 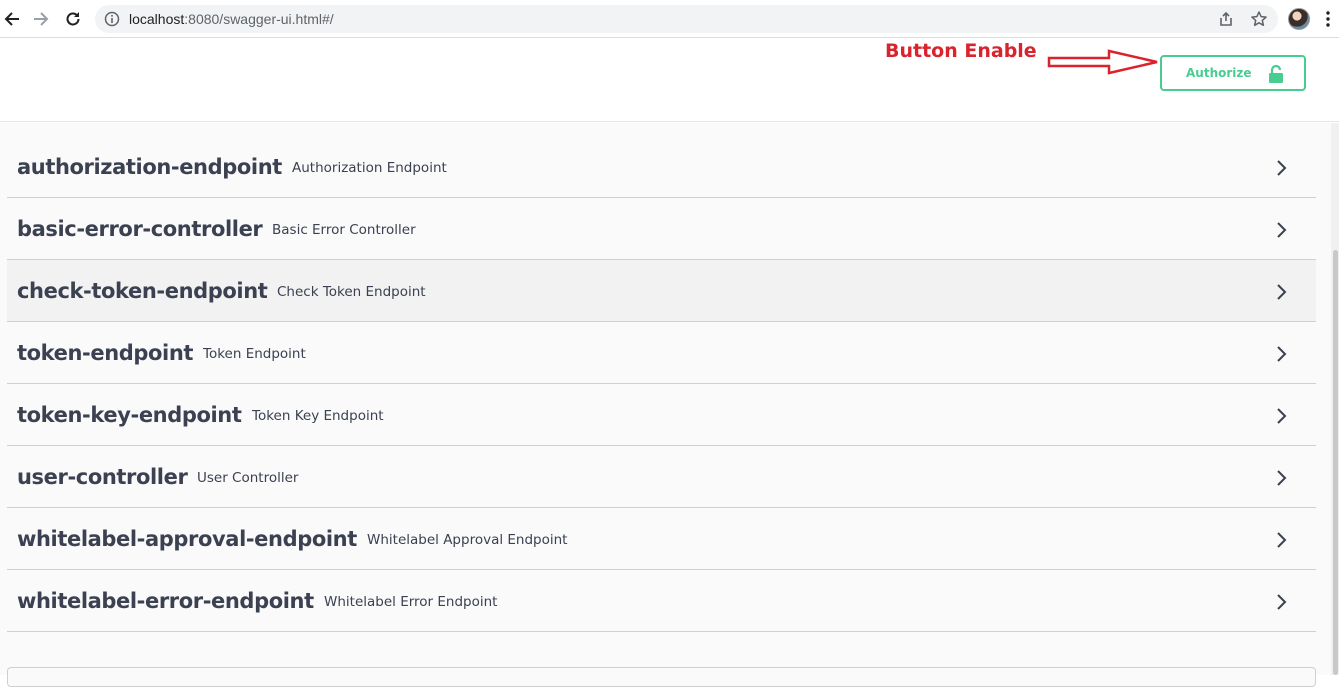 I want to click on tag-description: Whitelabel Error Endpoint, so click(x=411, y=602).